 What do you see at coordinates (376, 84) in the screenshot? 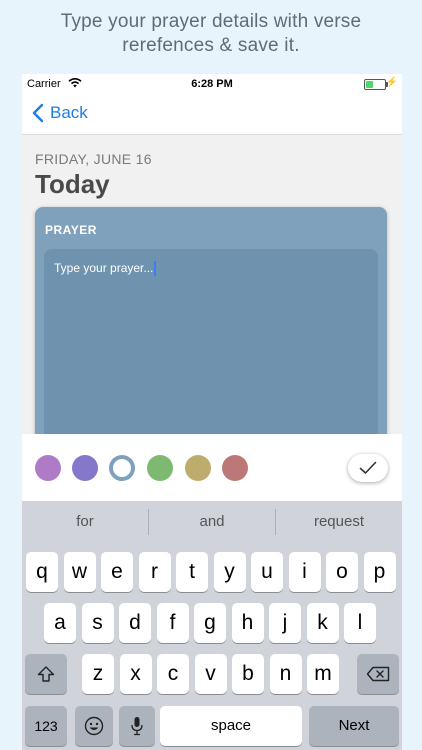
I see `battery-icon` at bounding box center [376, 84].